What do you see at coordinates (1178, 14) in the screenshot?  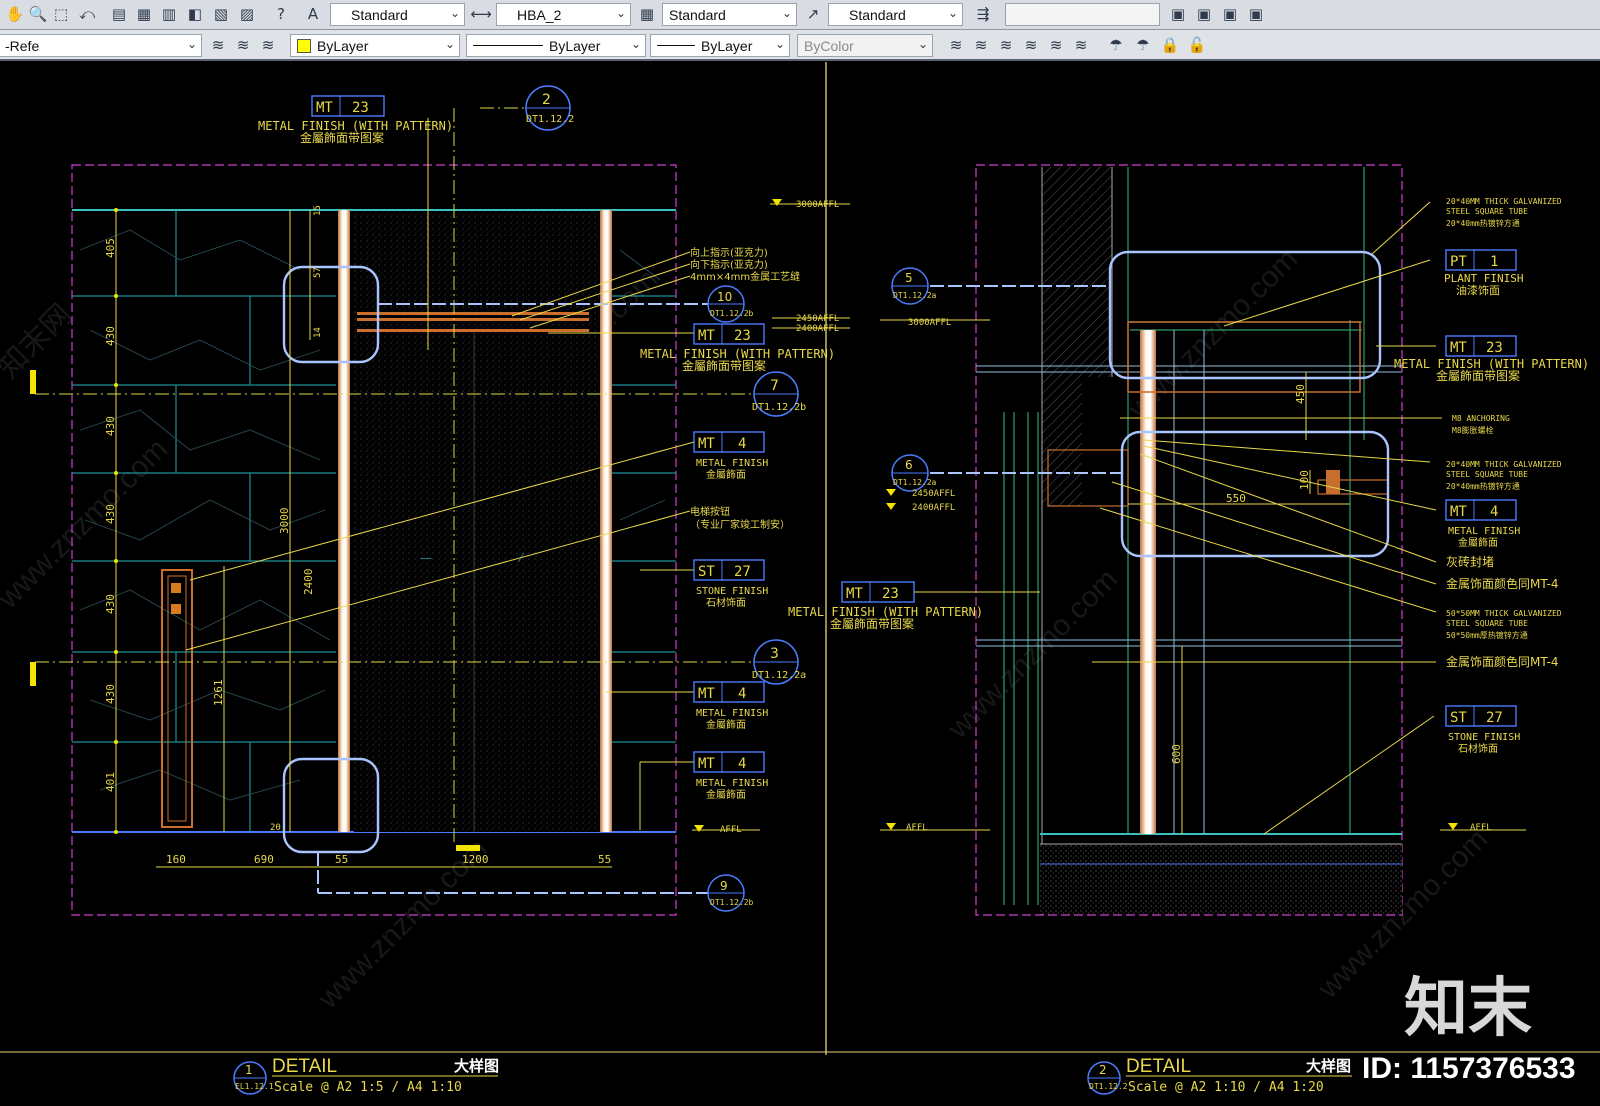 I see `view-add-icon: ▣` at bounding box center [1178, 14].